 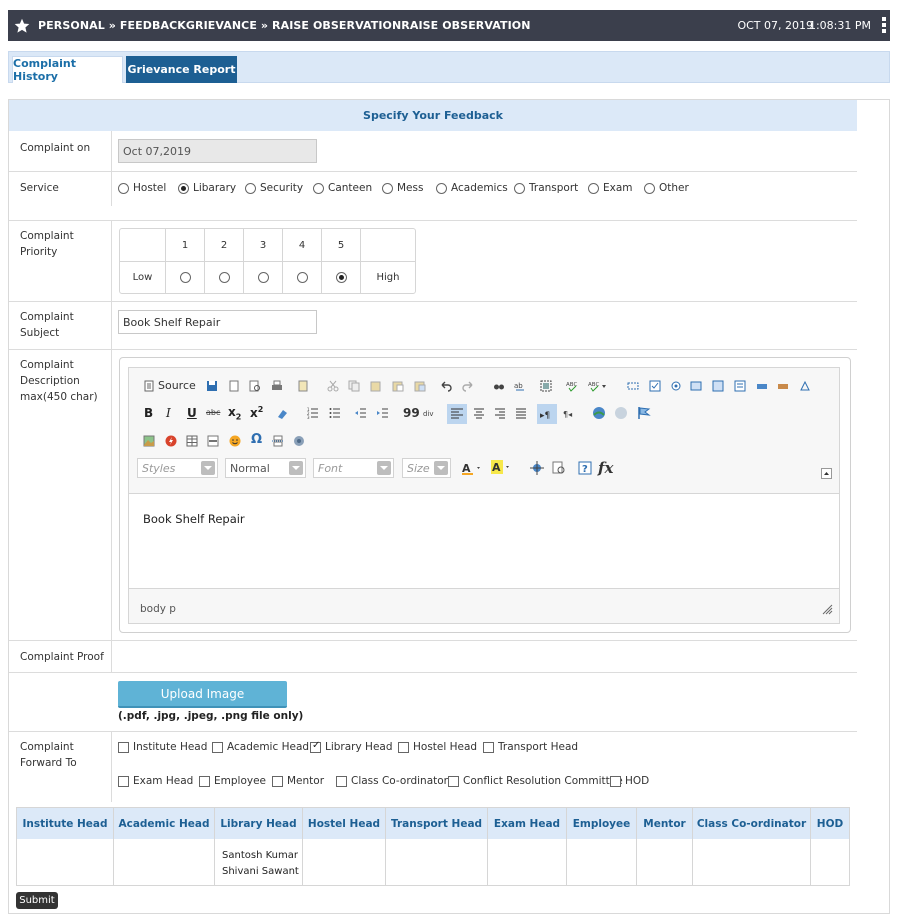 I want to click on flash-icon, so click(x=171, y=441).